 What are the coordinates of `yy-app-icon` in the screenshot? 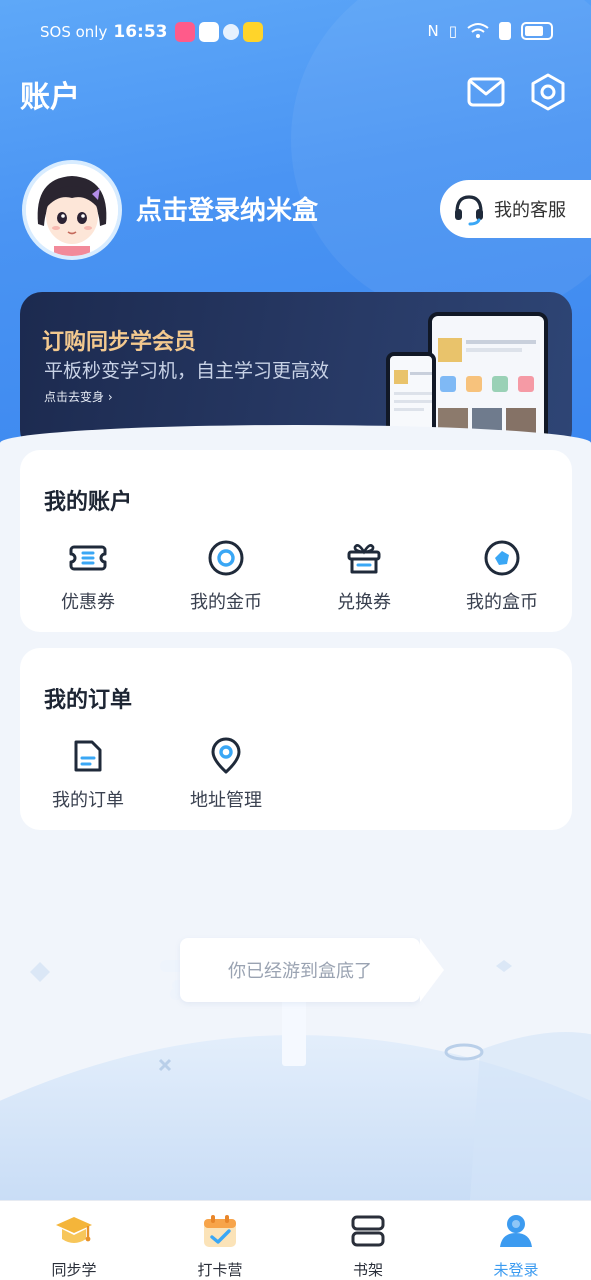 It's located at (253, 32).